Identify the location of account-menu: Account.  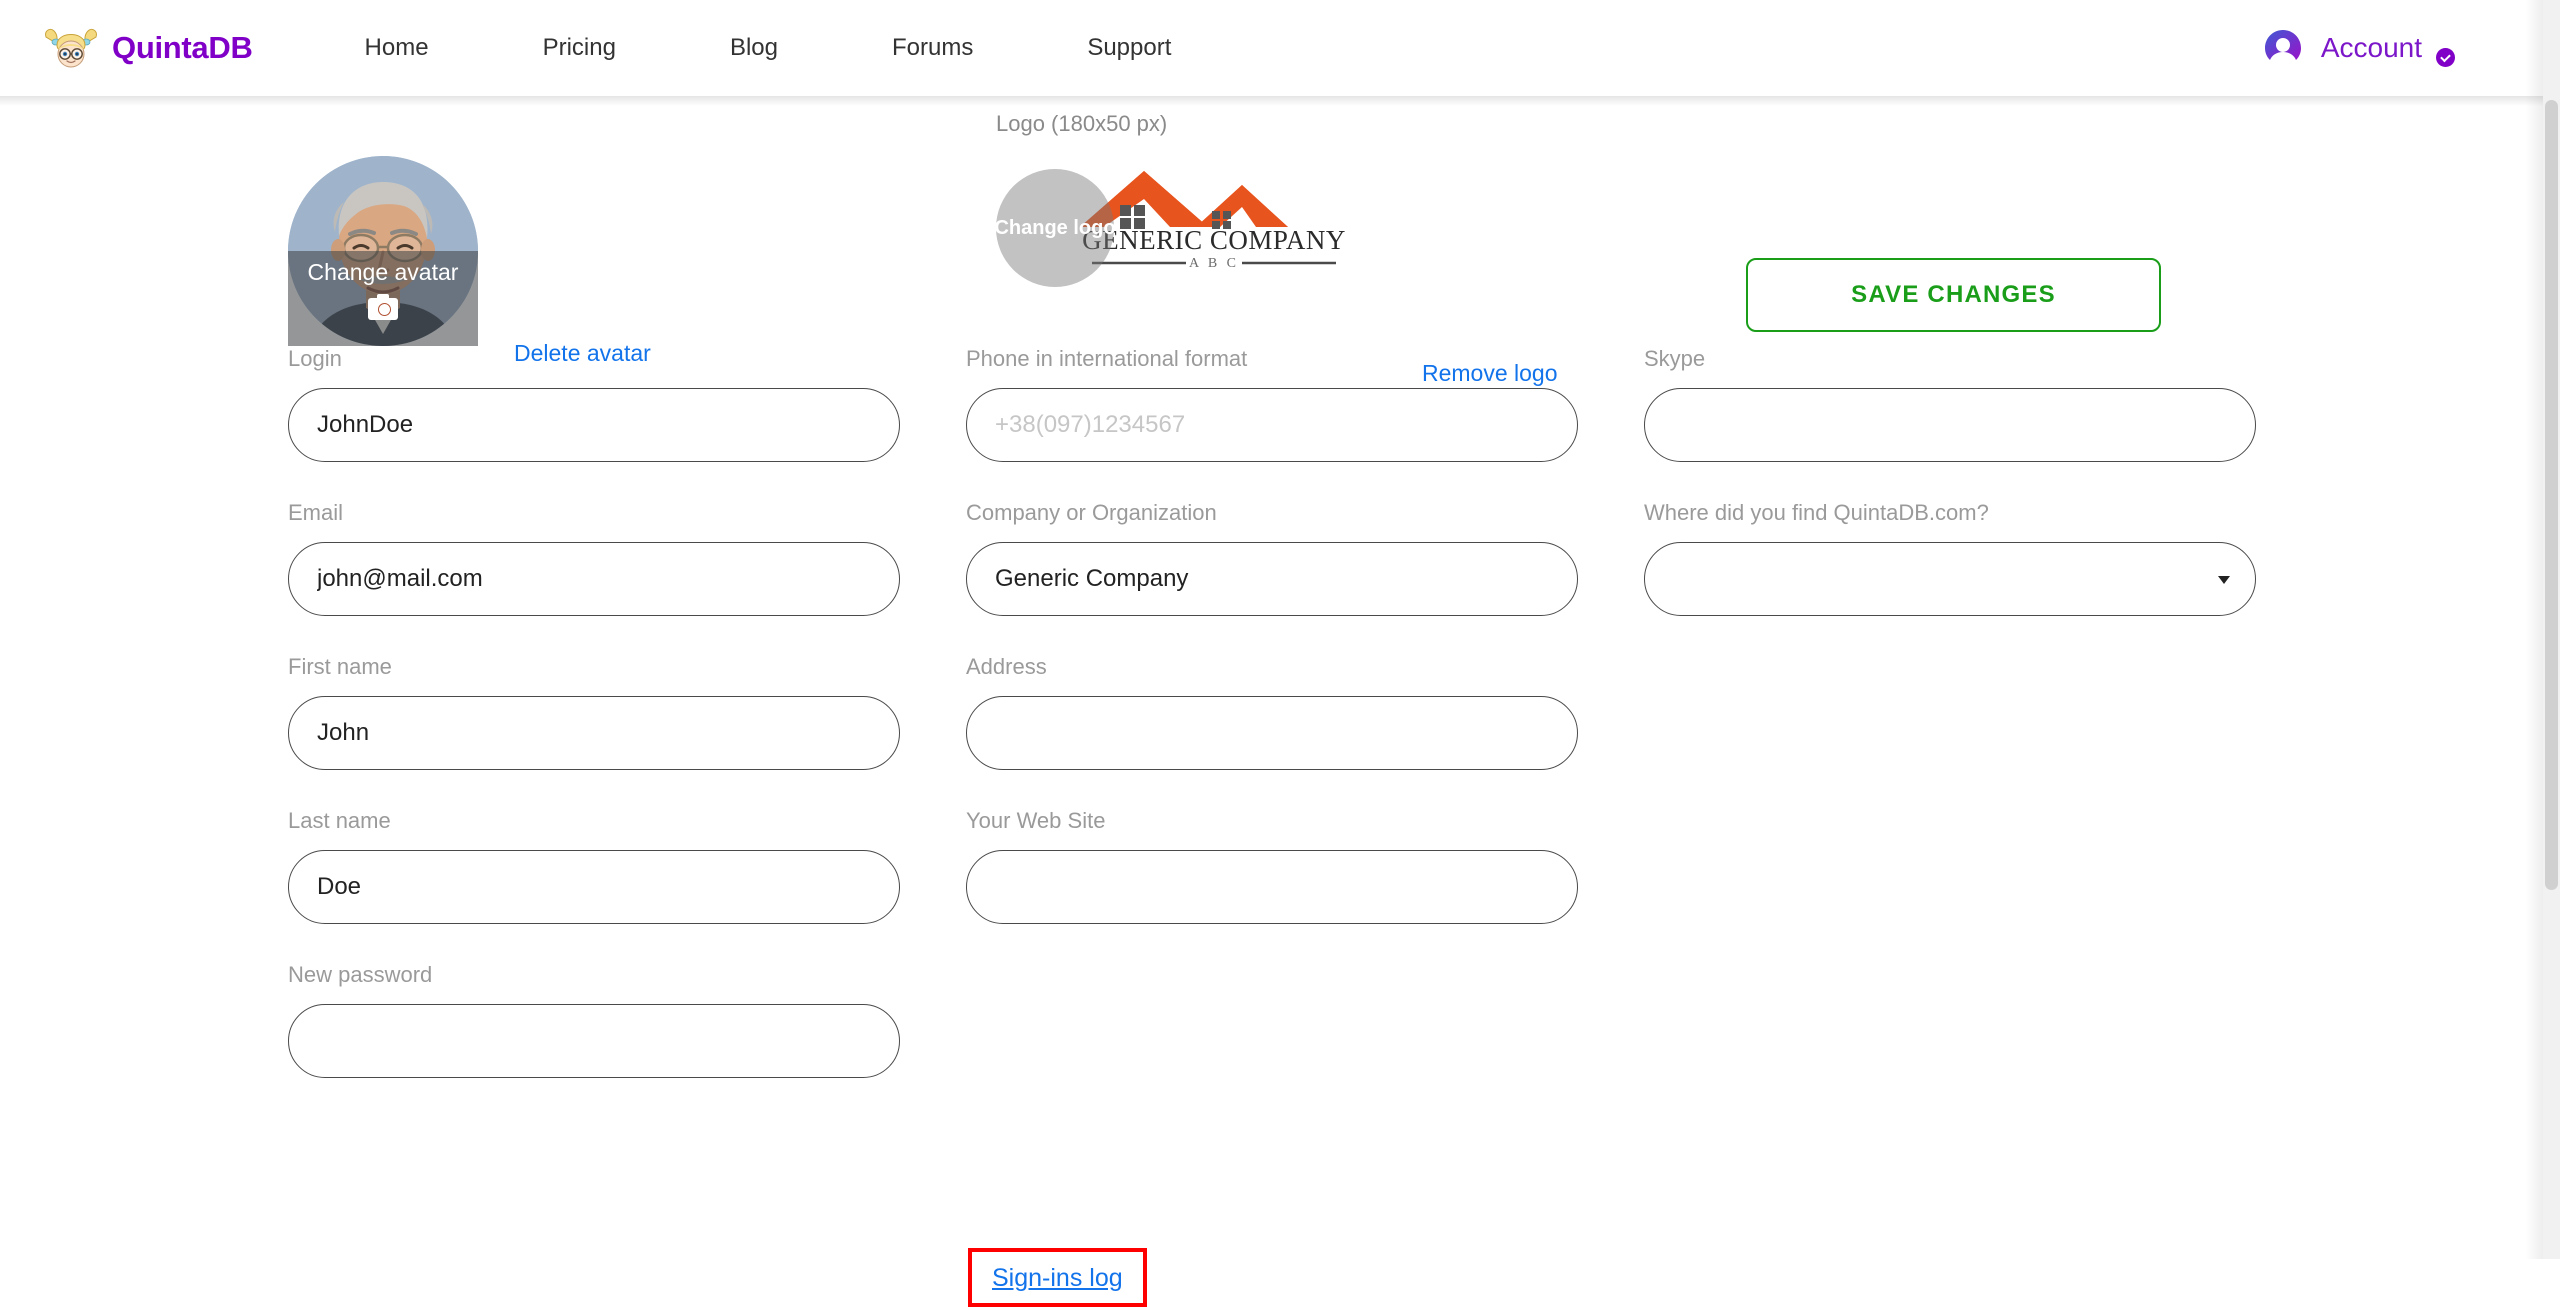
(2359, 48).